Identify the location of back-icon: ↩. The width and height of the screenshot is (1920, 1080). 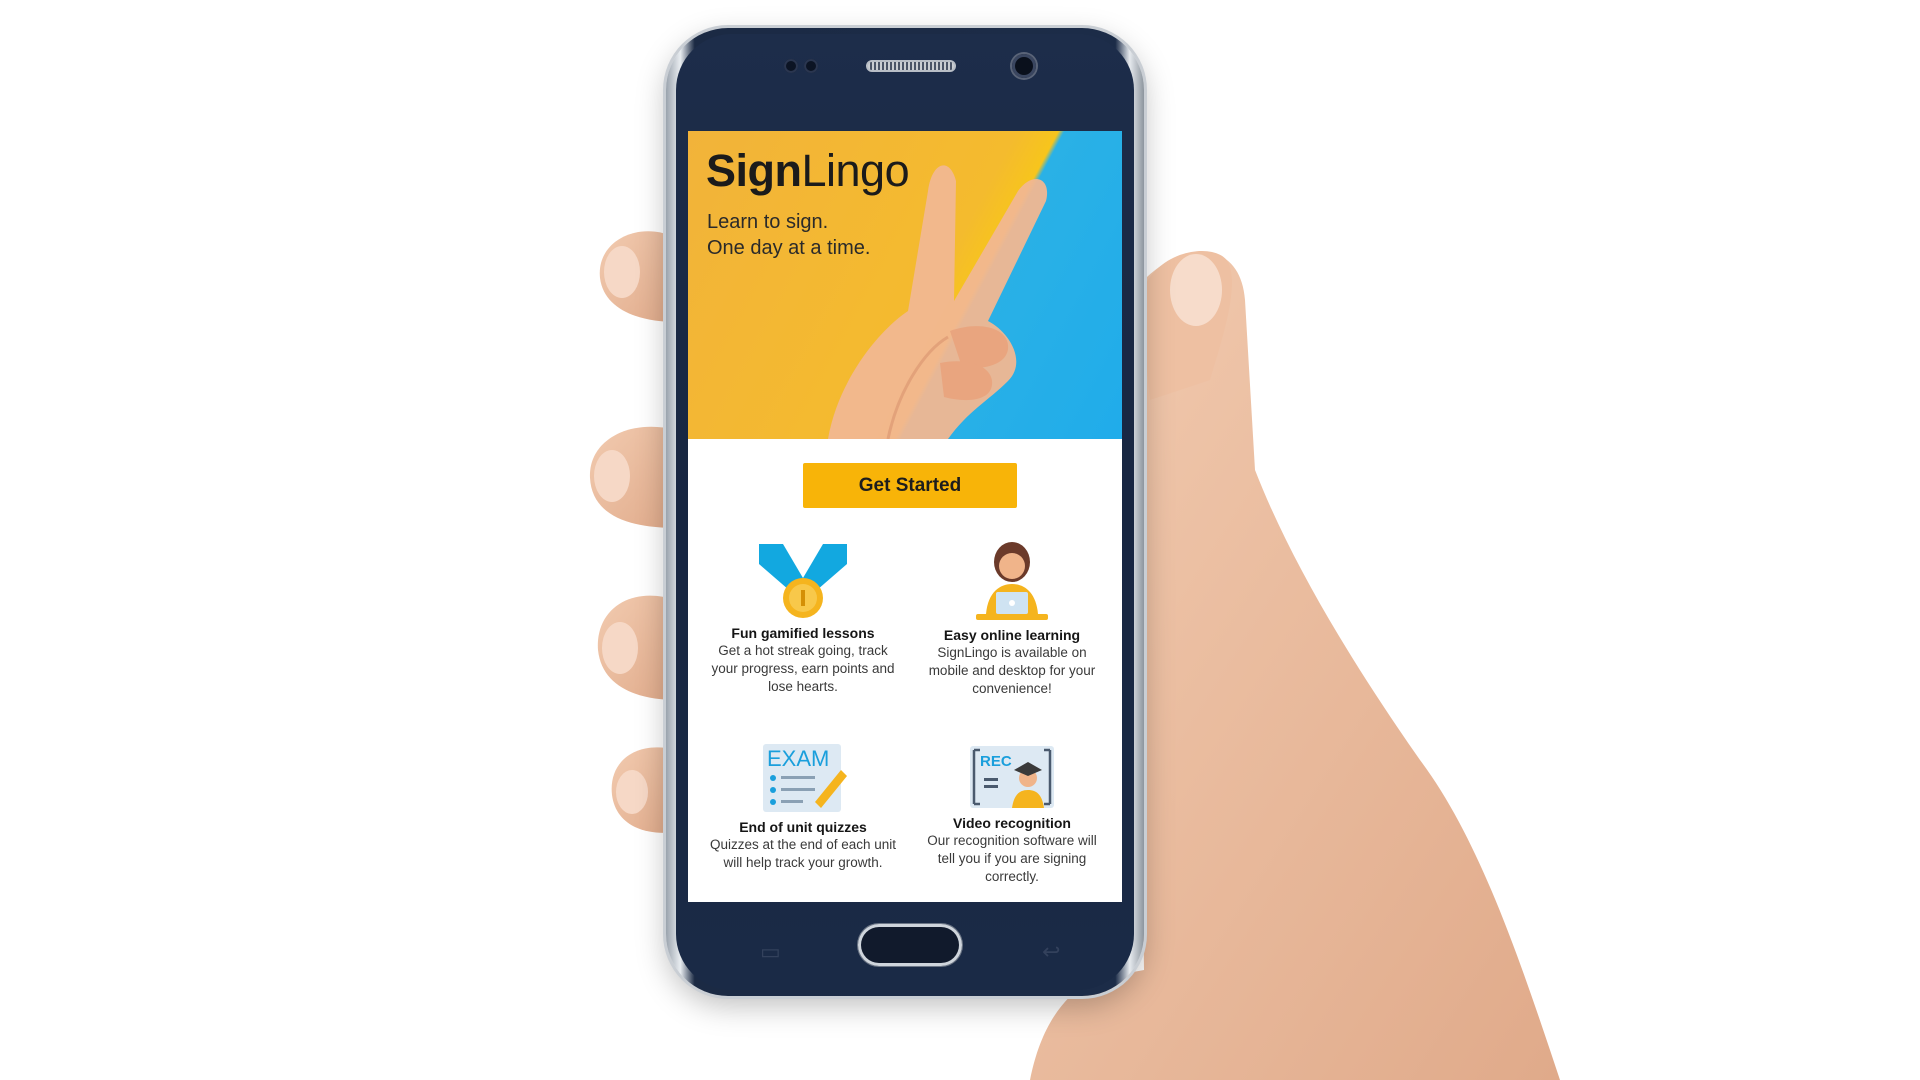
(1051, 952).